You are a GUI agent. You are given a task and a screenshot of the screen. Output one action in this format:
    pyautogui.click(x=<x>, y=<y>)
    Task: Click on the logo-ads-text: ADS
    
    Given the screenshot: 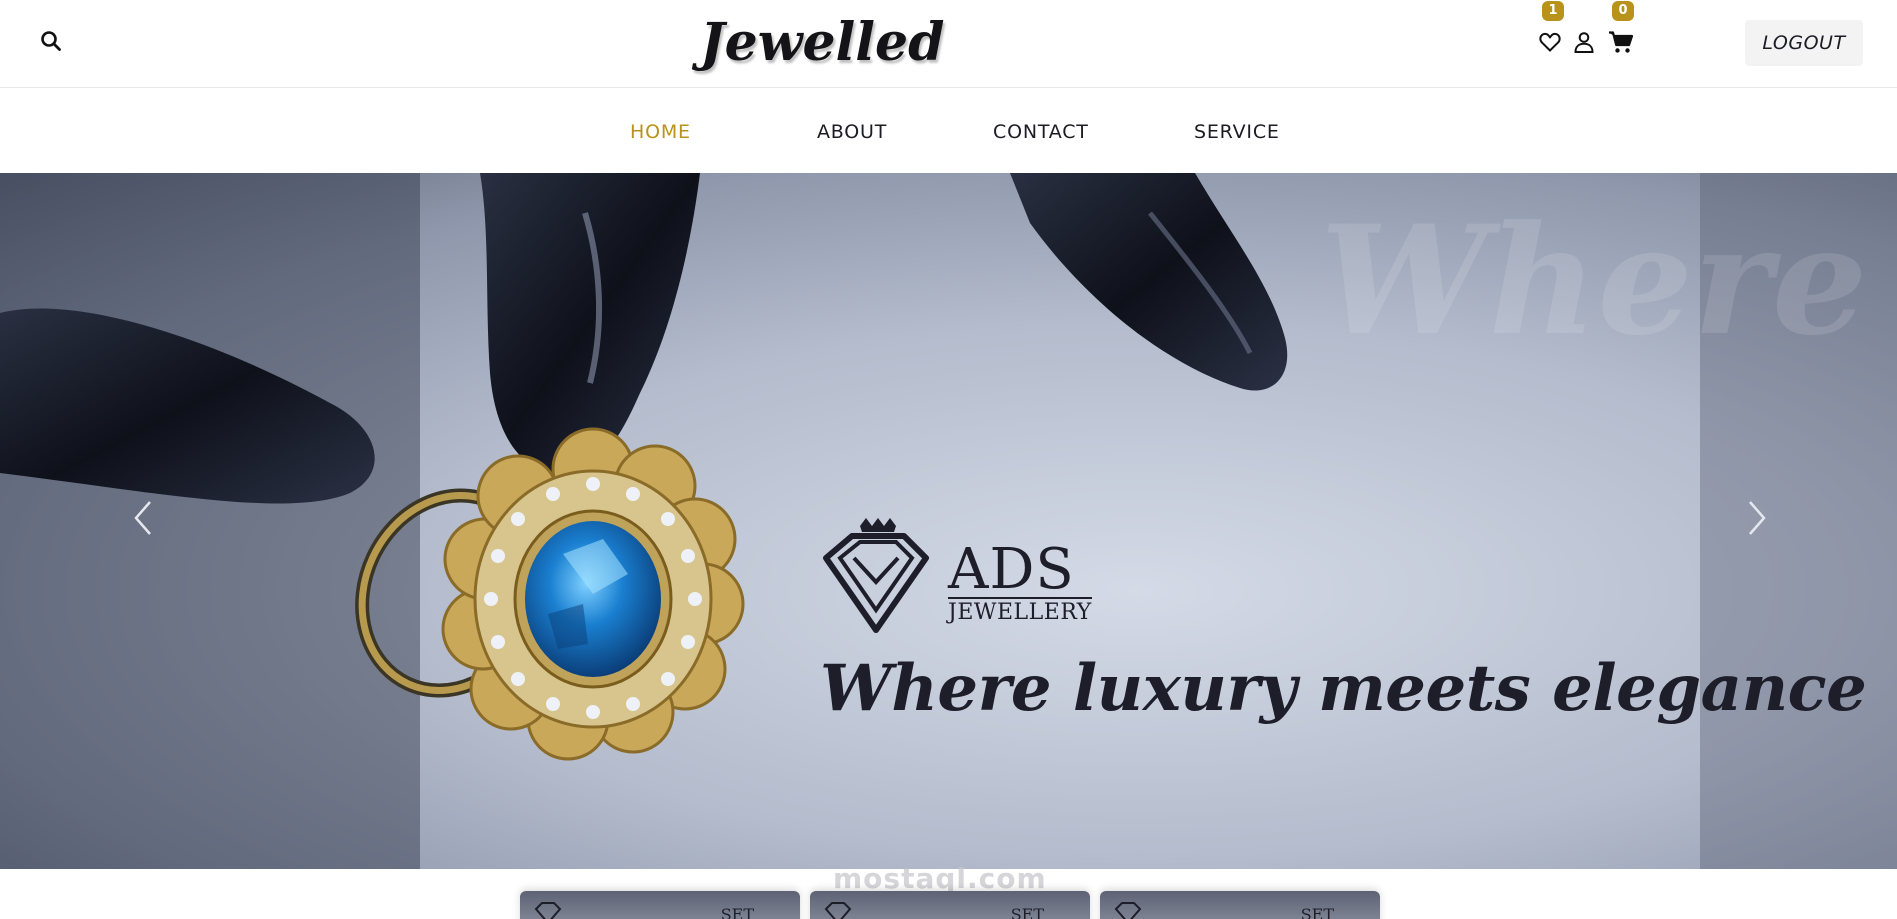 What is the action you would take?
    pyautogui.click(x=1011, y=569)
    